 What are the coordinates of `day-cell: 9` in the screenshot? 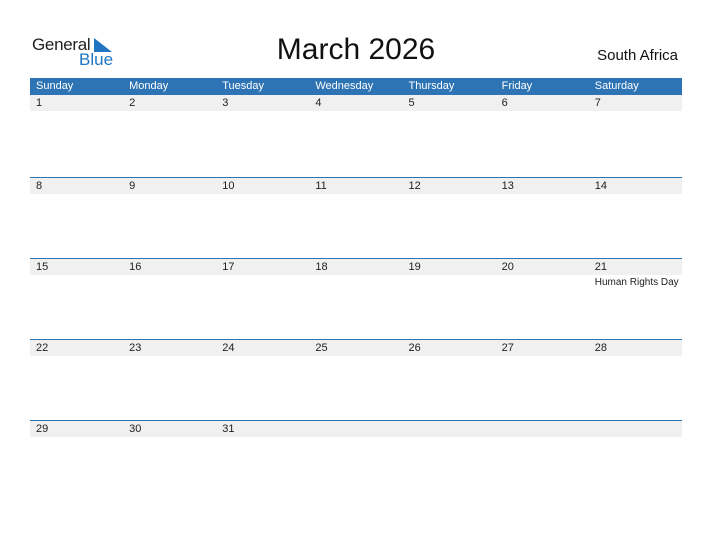 It's located at (170, 218).